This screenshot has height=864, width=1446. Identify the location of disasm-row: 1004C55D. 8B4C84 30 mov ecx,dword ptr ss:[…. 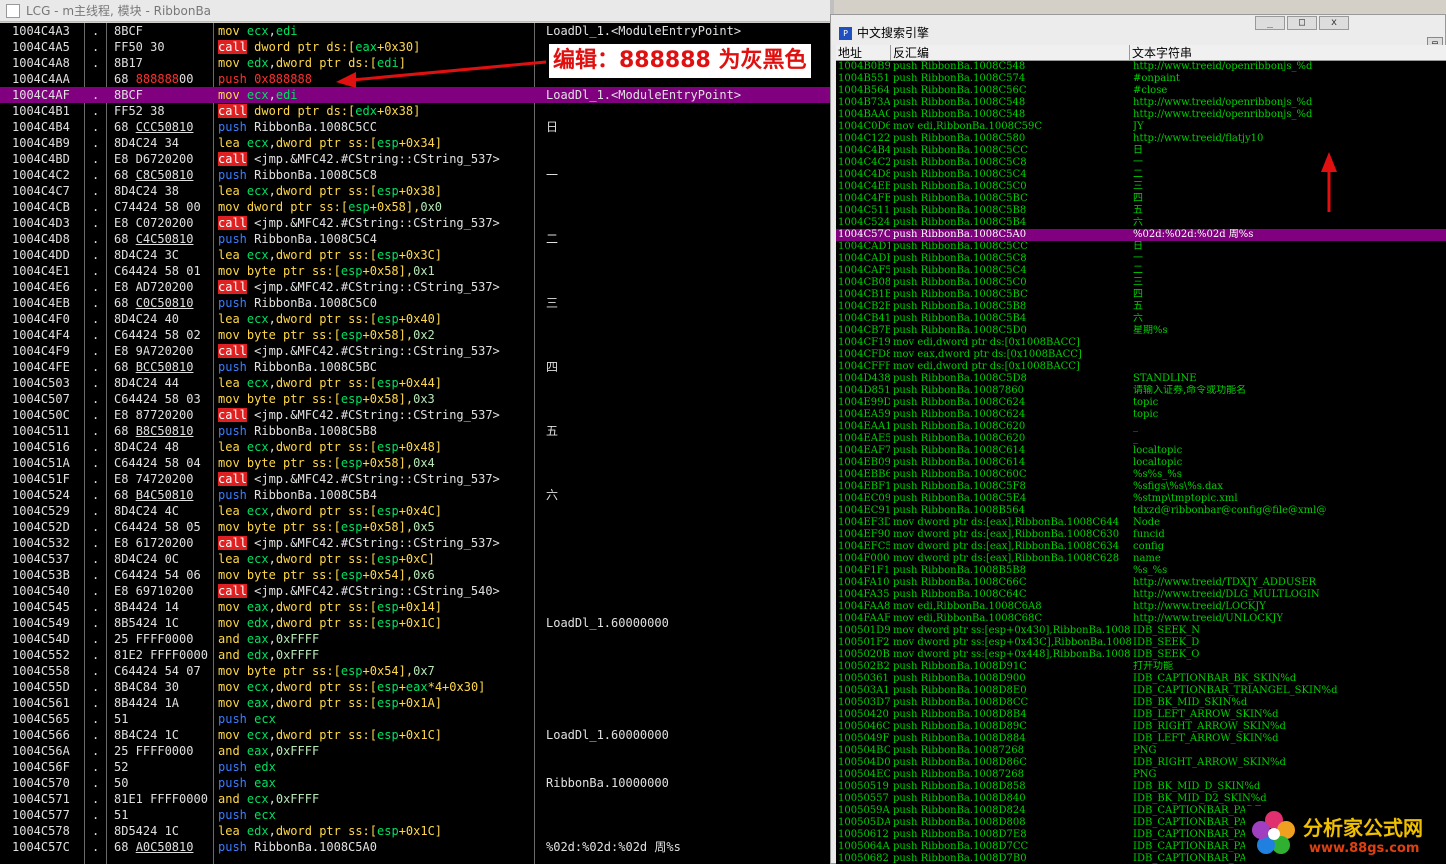
(415, 687).